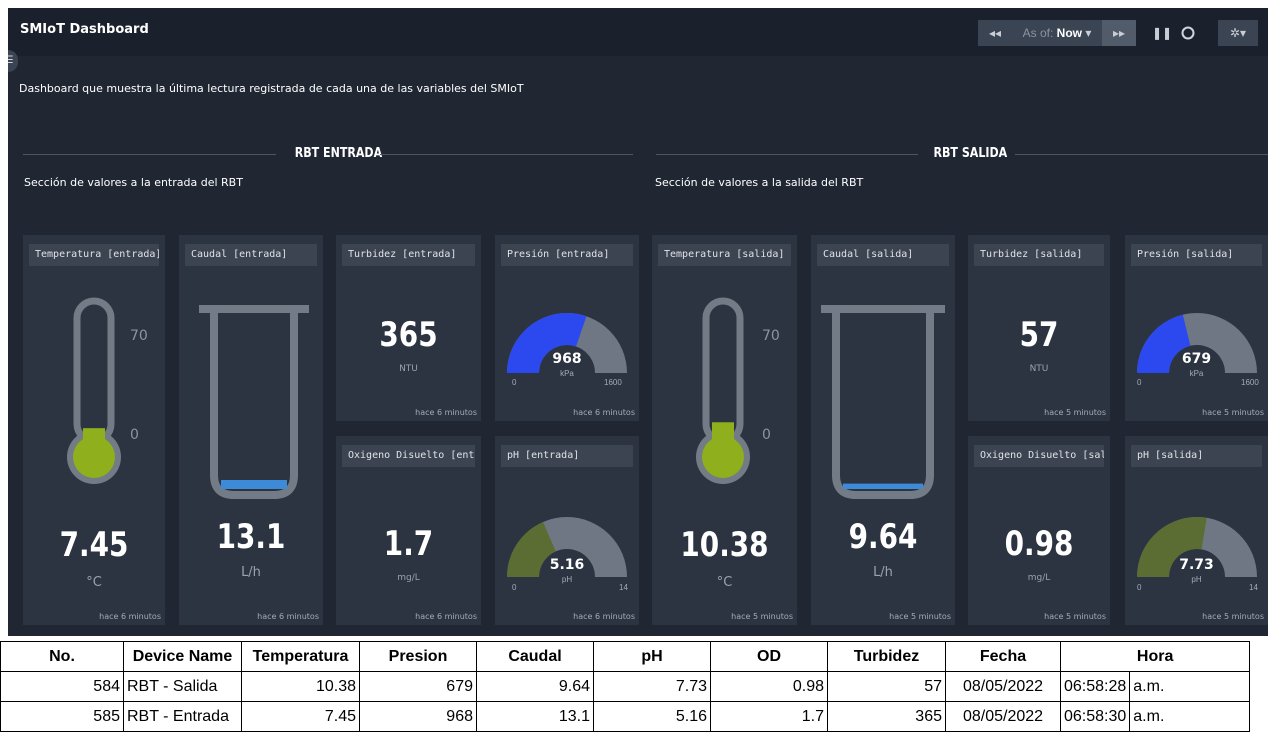 This screenshot has height=733, width=1268. Describe the element at coordinates (769, 686) in the screenshot. I see `table-cell: 0.98` at that location.